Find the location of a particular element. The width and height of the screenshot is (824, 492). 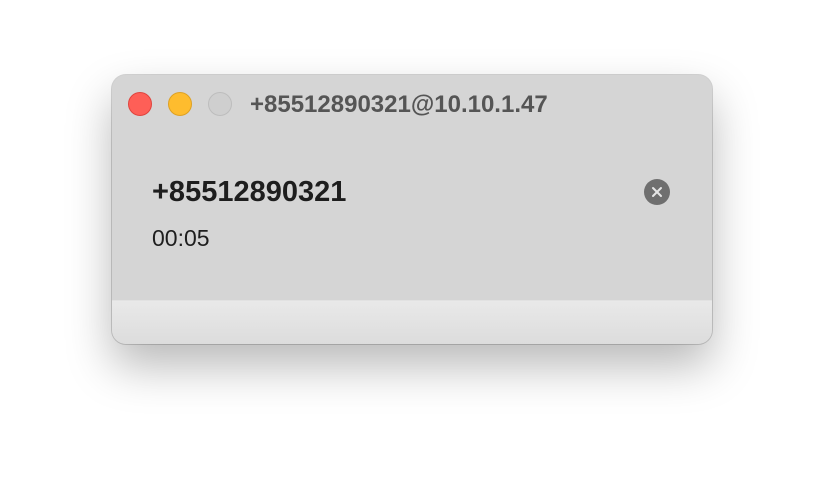

title-bar: +85512890321@10.10.1.47 is located at coordinates (412, 104).